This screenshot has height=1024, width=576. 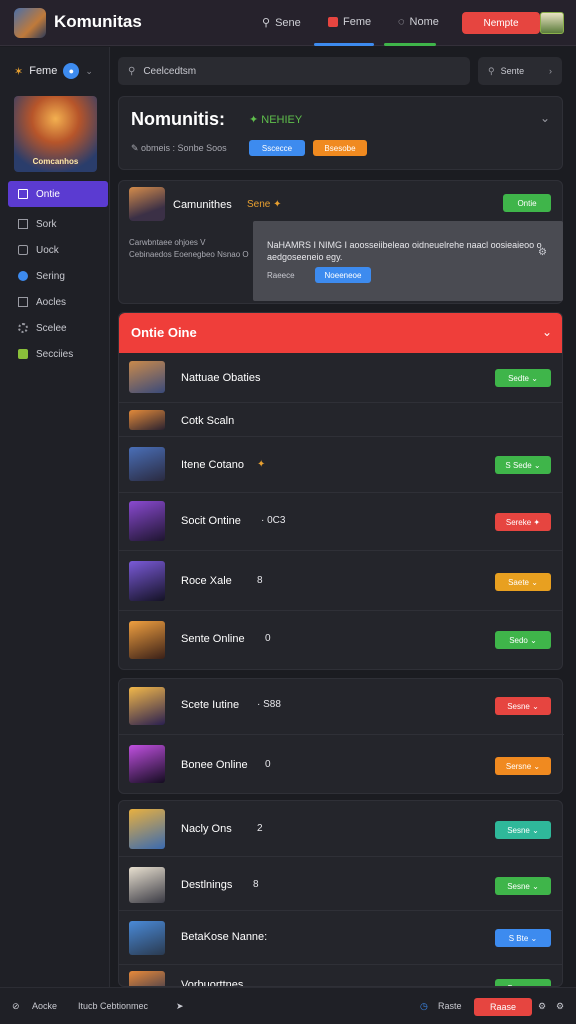 I want to click on tooltip-label: Raeece, so click(x=281, y=275).